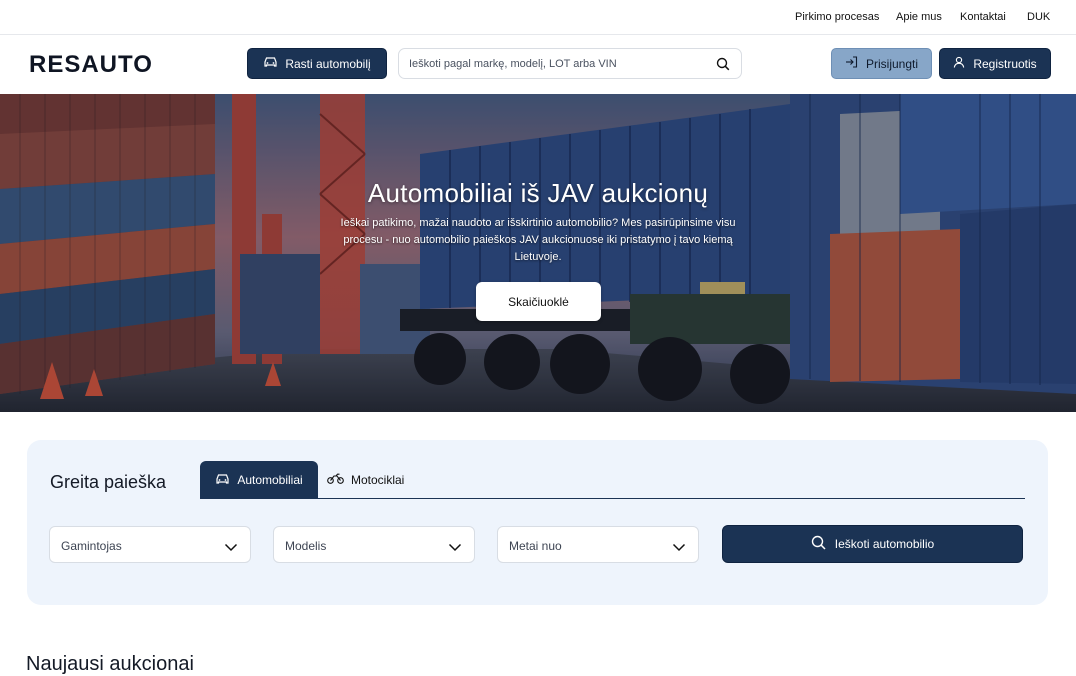 This screenshot has height=676, width=1076. What do you see at coordinates (959, 63) in the screenshot?
I see `user-icon` at bounding box center [959, 63].